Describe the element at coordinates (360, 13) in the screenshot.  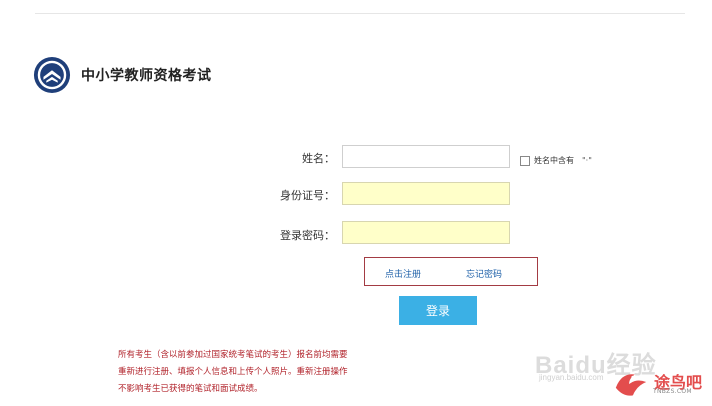
I see `top-divider` at that location.